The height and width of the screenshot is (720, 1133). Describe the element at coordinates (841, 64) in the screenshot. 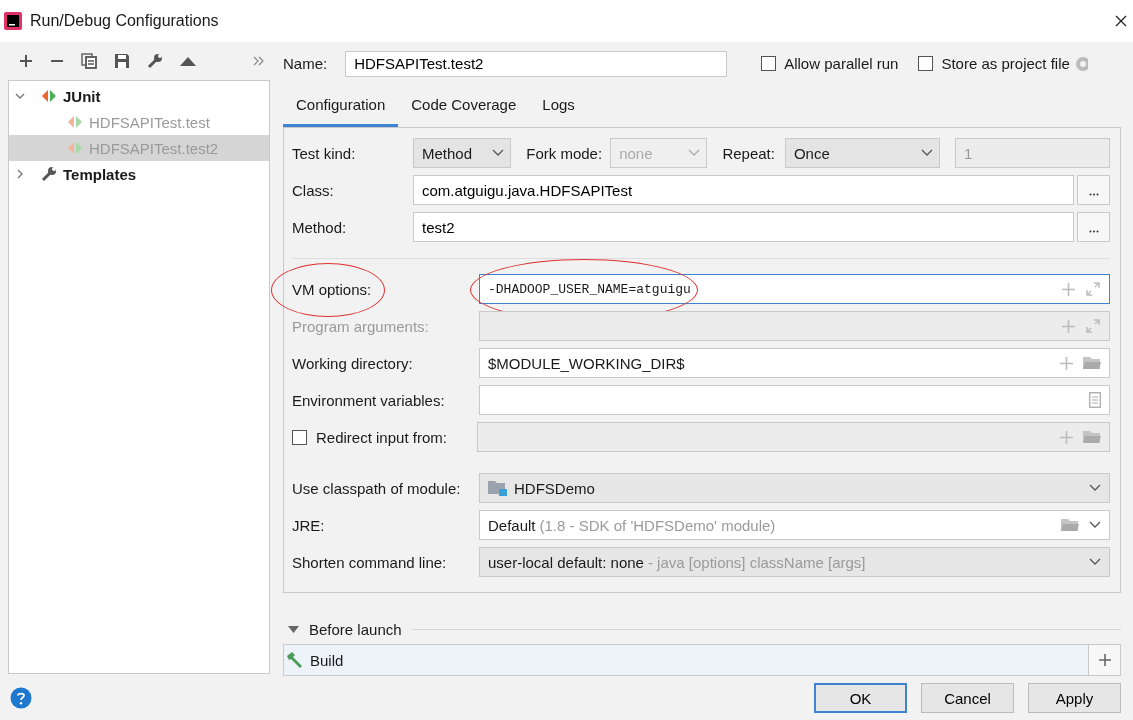

I see `checkbox-label: Allow parallel run` at that location.